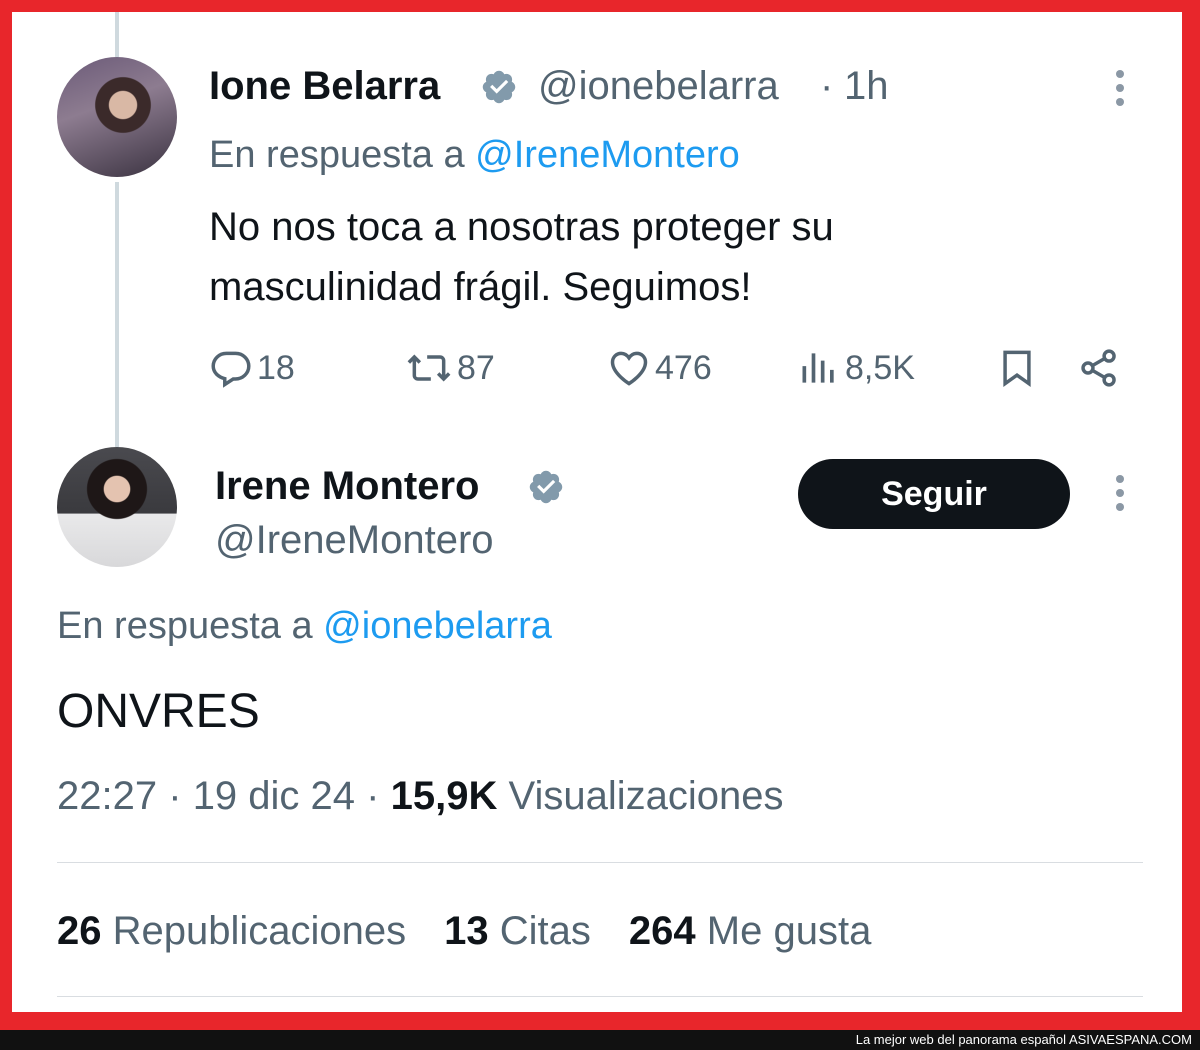 This screenshot has width=1200, height=1050. I want to click on reposts-count: 26, so click(79, 931).